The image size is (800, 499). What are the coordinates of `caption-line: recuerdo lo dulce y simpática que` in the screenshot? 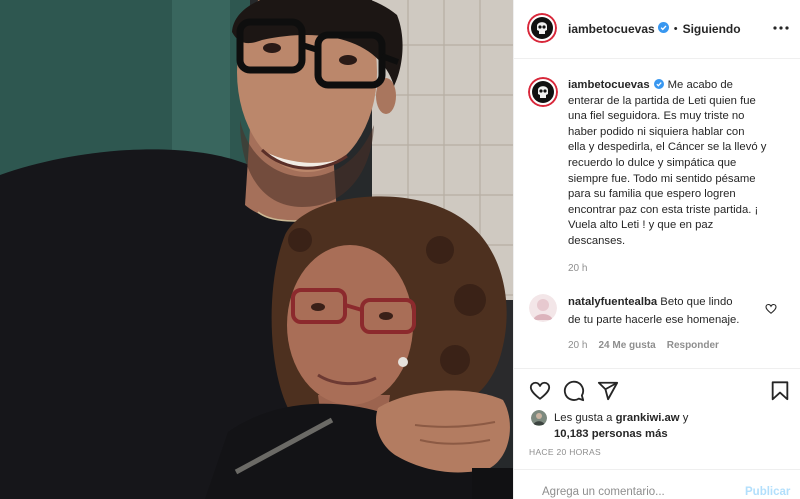 It's located at (652, 162).